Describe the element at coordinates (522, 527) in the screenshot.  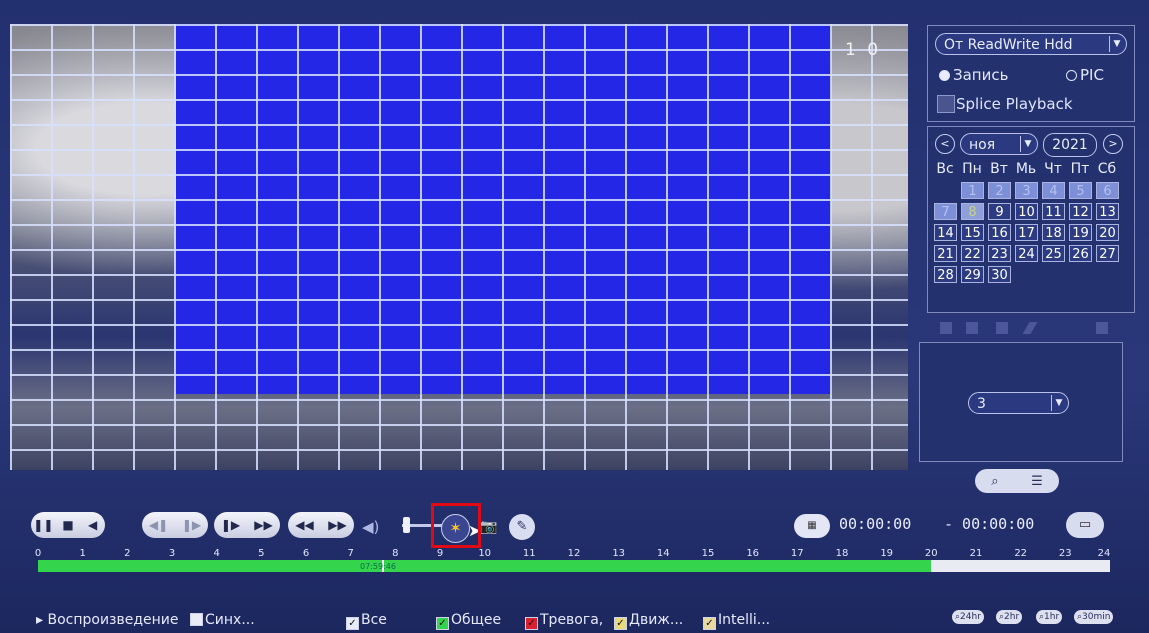
I see `pin-icon: ✎` at that location.